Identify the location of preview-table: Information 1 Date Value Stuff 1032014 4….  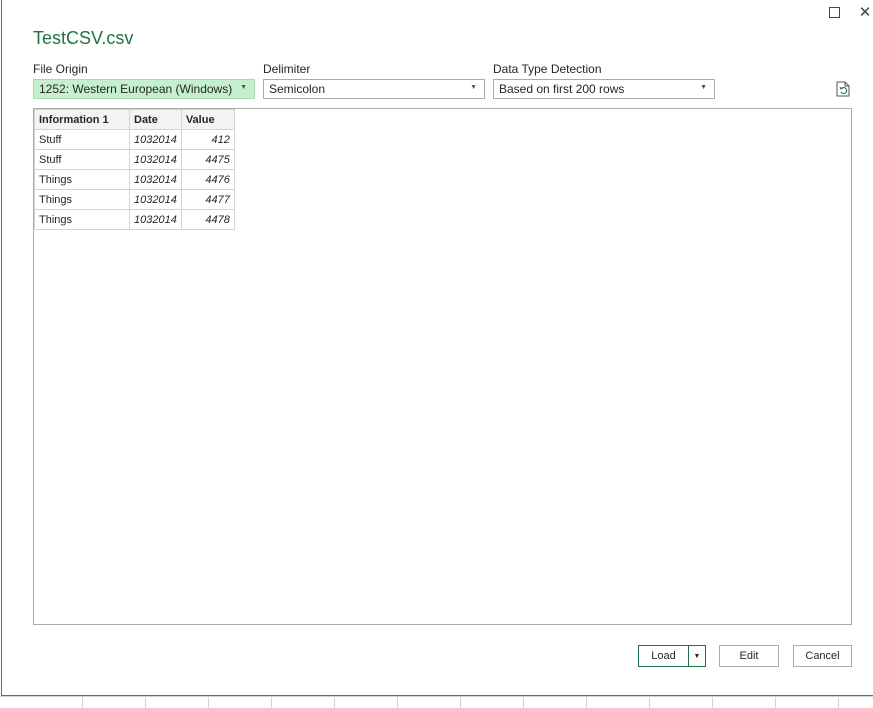
(134, 169).